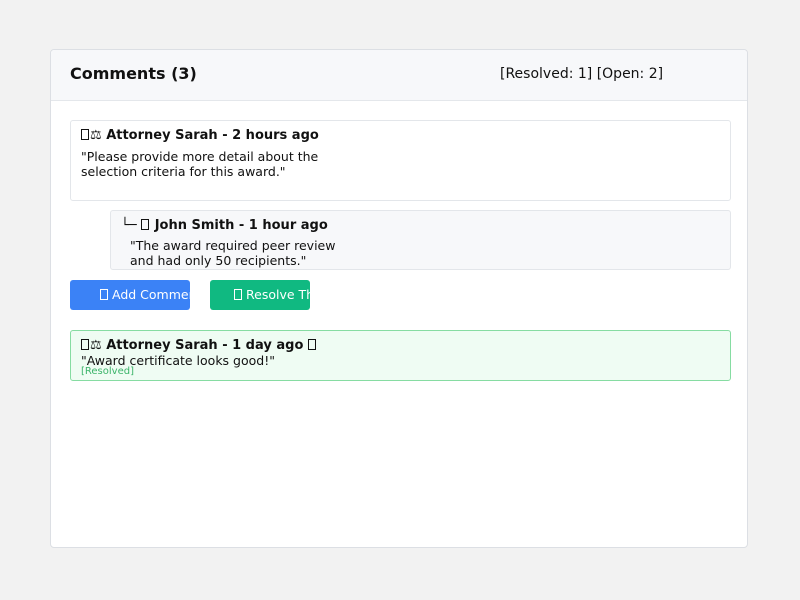 This screenshot has width=800, height=600. What do you see at coordinates (104, 294) in the screenshot?
I see `add-icon` at bounding box center [104, 294].